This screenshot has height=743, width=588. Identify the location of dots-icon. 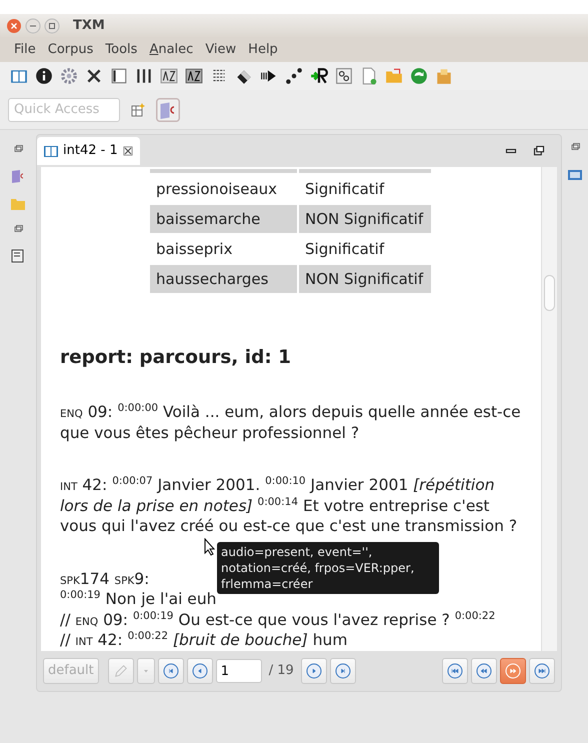
(294, 76).